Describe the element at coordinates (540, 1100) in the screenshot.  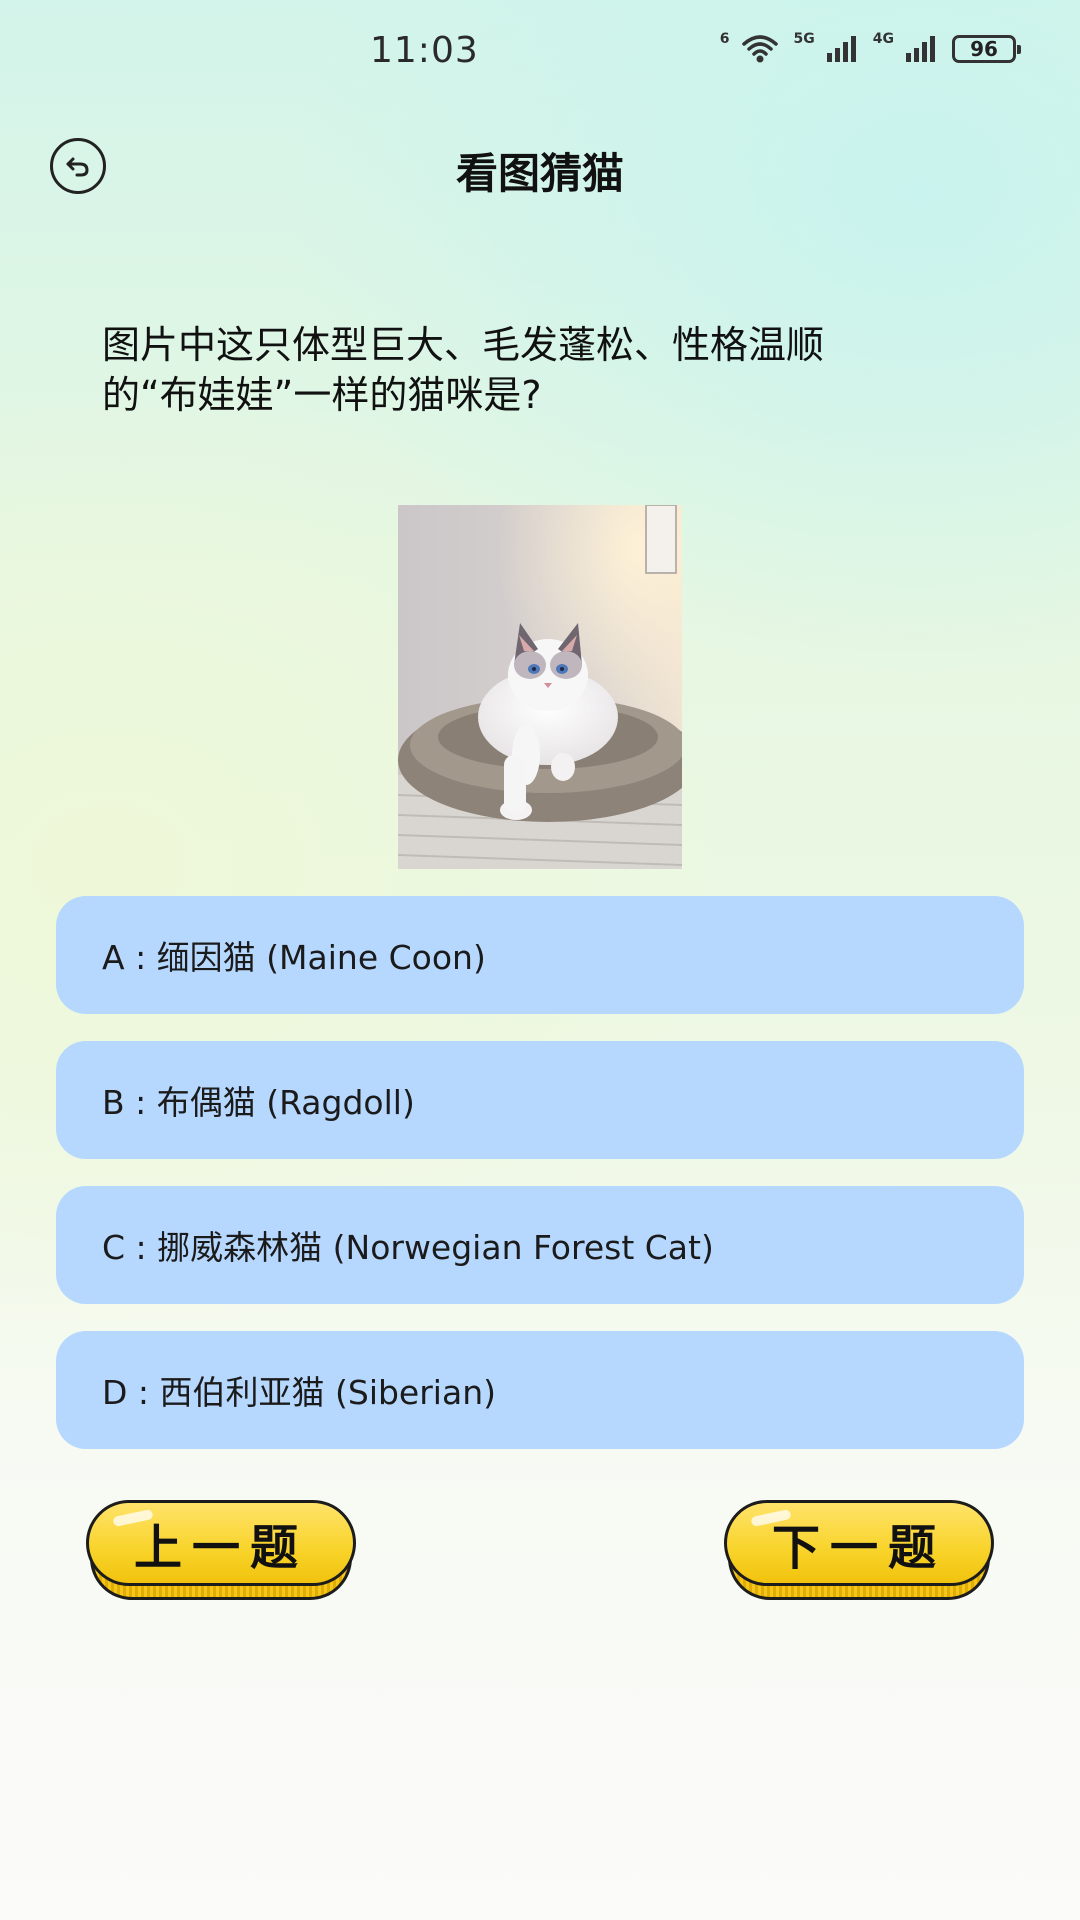
I see `option-b: B : 布偶猫 (Ragdoll)` at that location.